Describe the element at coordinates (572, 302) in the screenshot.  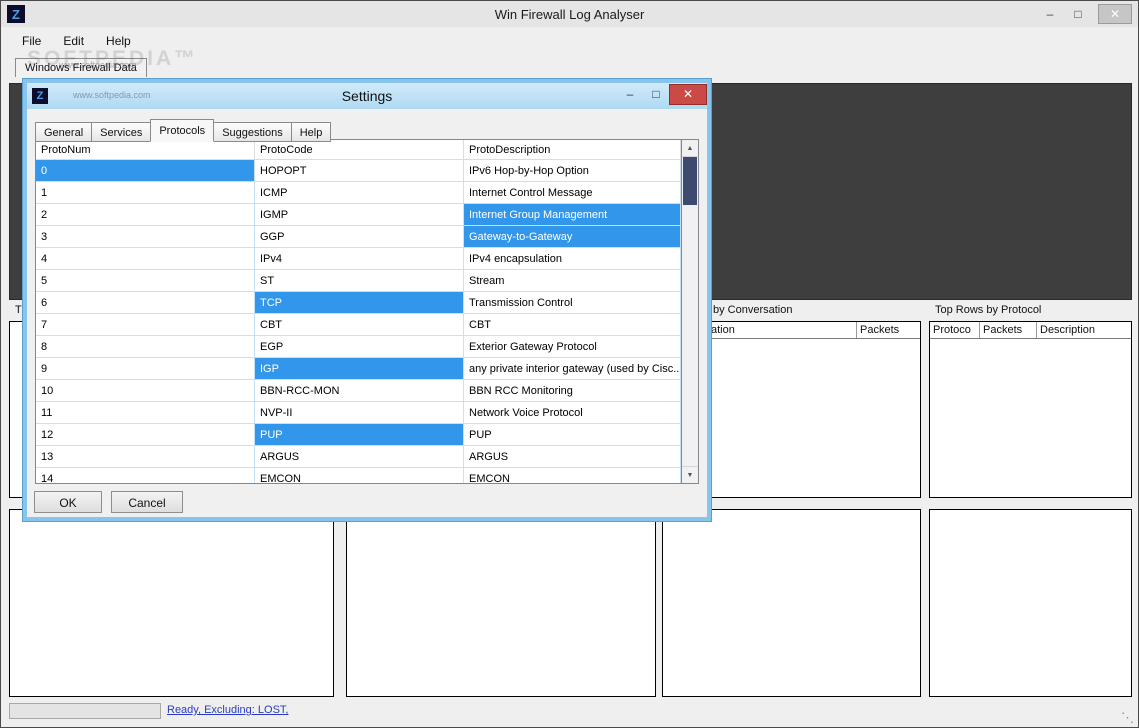
I see `proto-desc-cell: Transmission Control` at that location.